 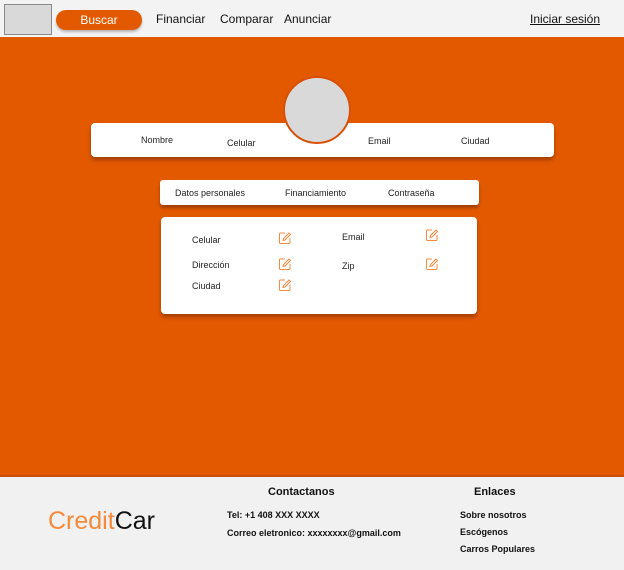 I want to click on edit-zip-icon, so click(x=432, y=264).